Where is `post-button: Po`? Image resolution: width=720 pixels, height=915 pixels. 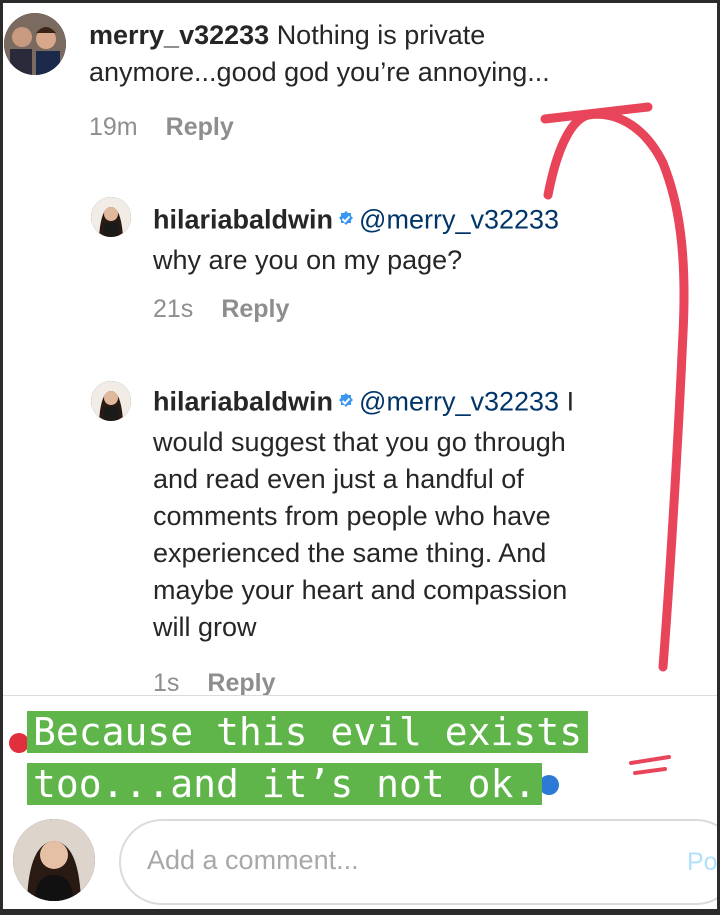
post-button: Po is located at coordinates (702, 862).